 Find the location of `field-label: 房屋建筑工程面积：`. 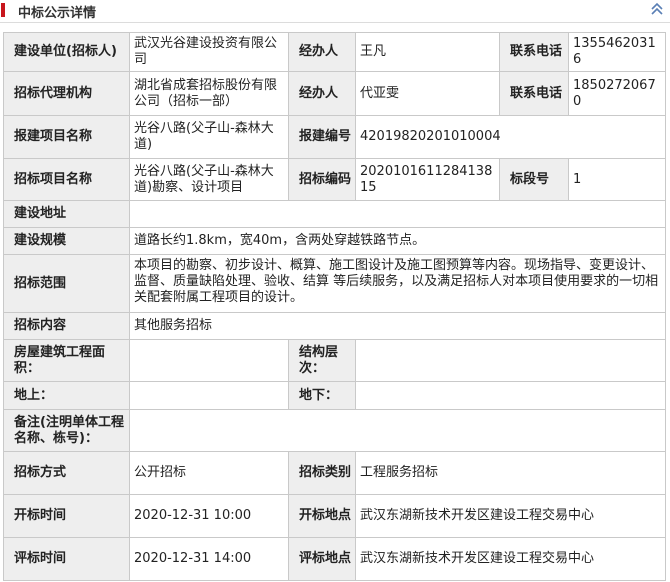

field-label: 房屋建筑工程面积： is located at coordinates (66, 360).